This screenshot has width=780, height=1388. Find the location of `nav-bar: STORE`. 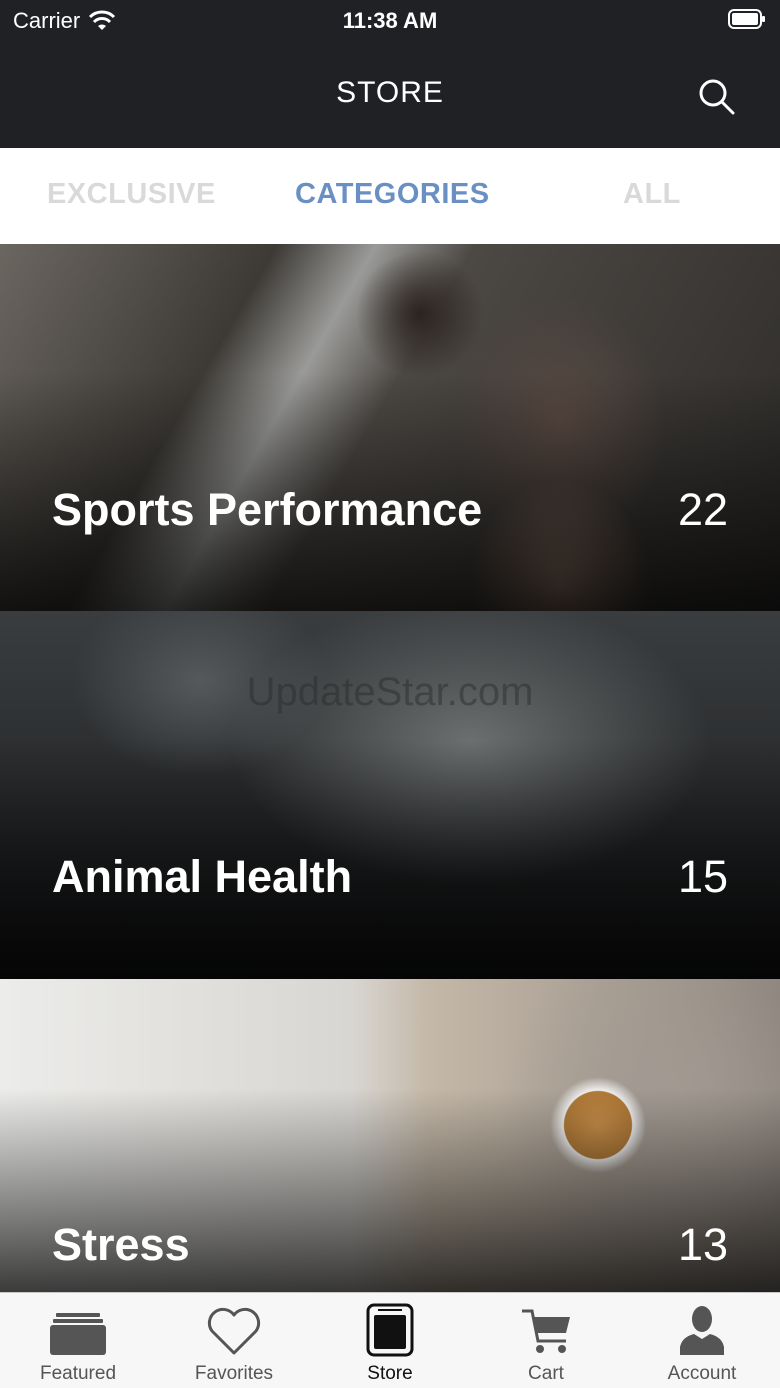

nav-bar: STORE is located at coordinates (390, 94).